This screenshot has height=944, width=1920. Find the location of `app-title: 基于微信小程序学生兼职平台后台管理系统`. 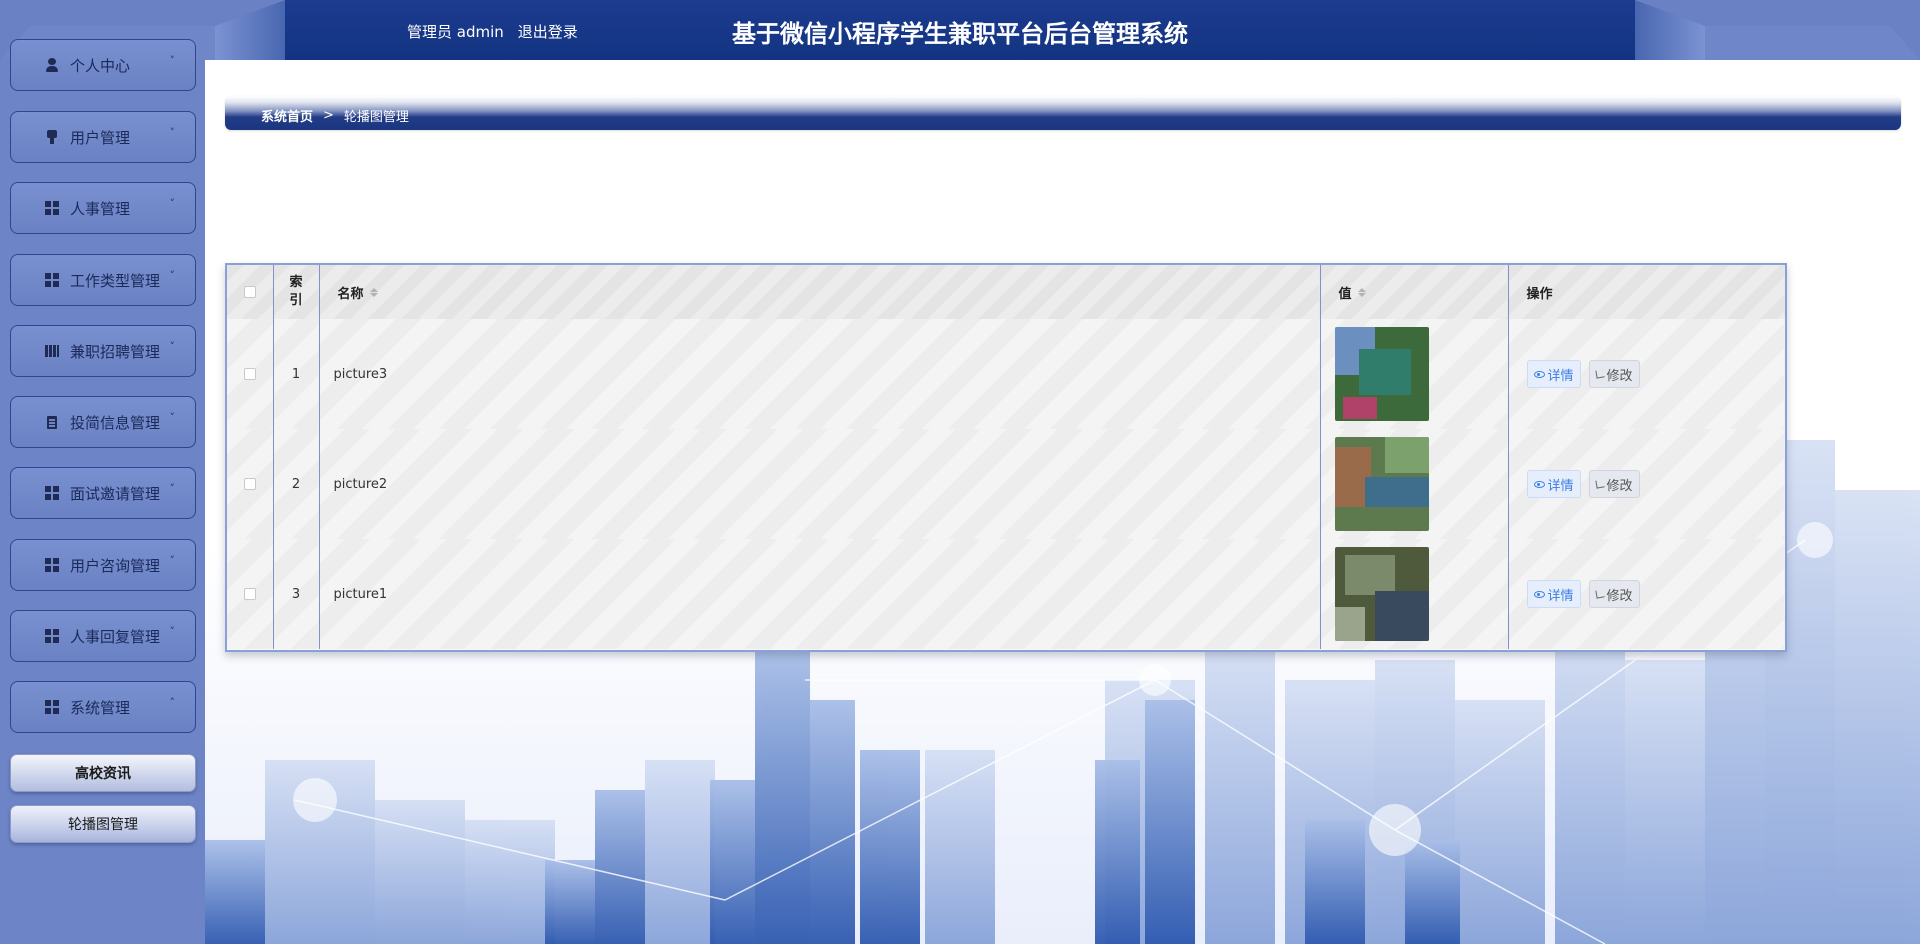

app-title: 基于微信小程序学生兼职平台后台管理系统 is located at coordinates (960, 34).